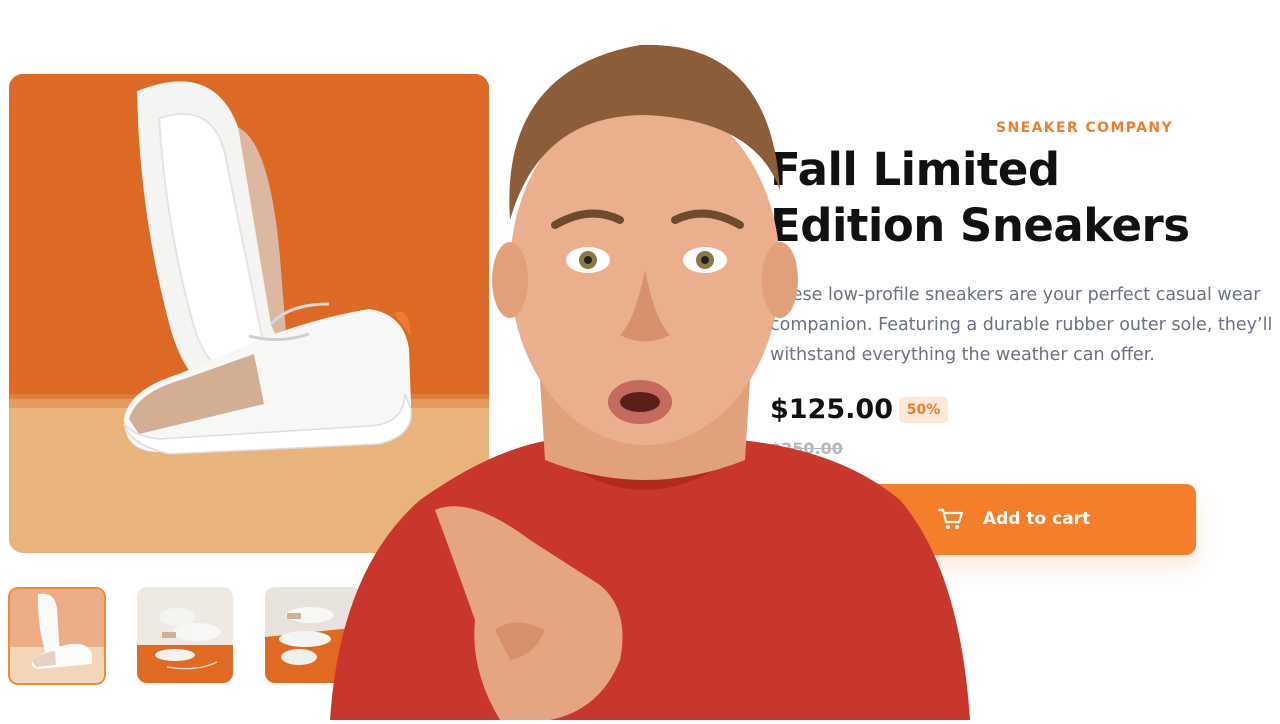 The width and height of the screenshot is (1280, 724). I want to click on company-name: SNEAKER COMPANY, so click(1085, 128).